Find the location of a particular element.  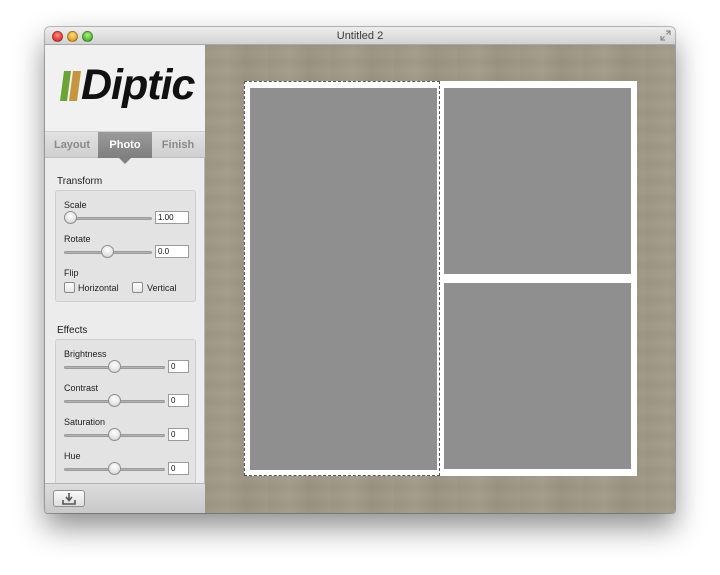

flip-label: Flip is located at coordinates (71, 273).